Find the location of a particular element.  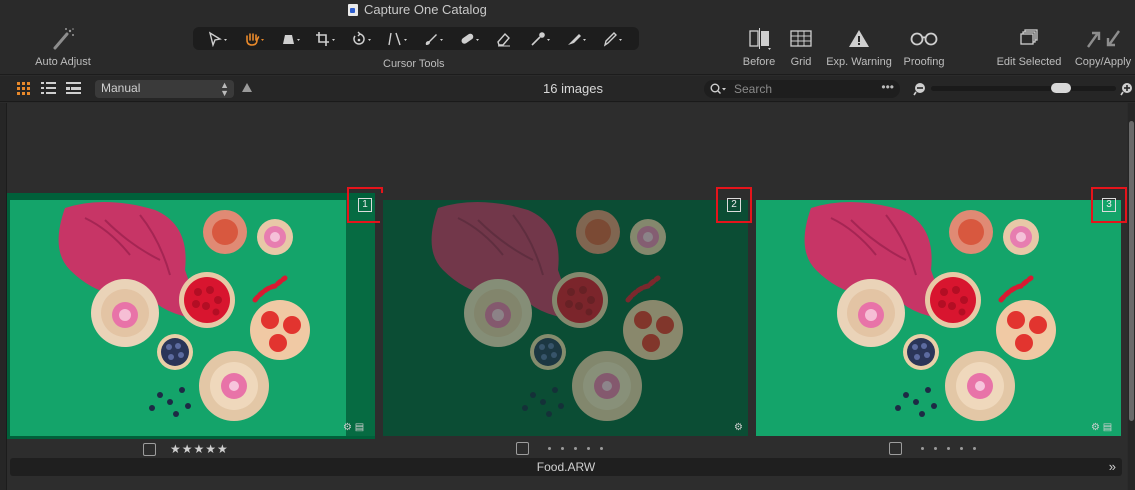

browser-scrollbar is located at coordinates (1131, 296).